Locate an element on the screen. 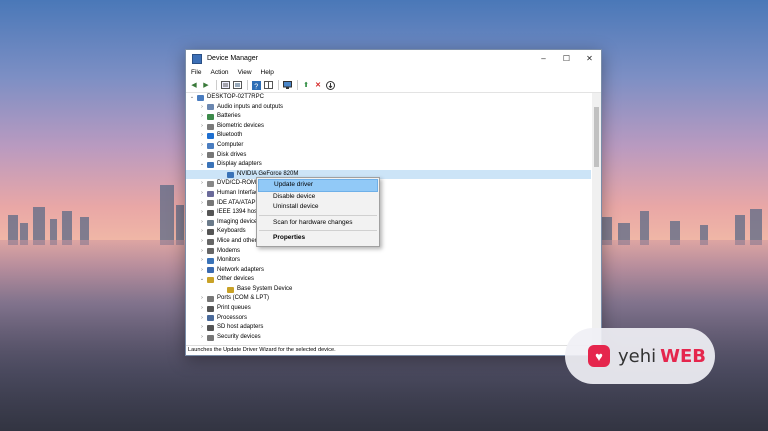 The width and height of the screenshot is (768, 431). tree-item: ⌄ Display adapters is located at coordinates (388, 165).